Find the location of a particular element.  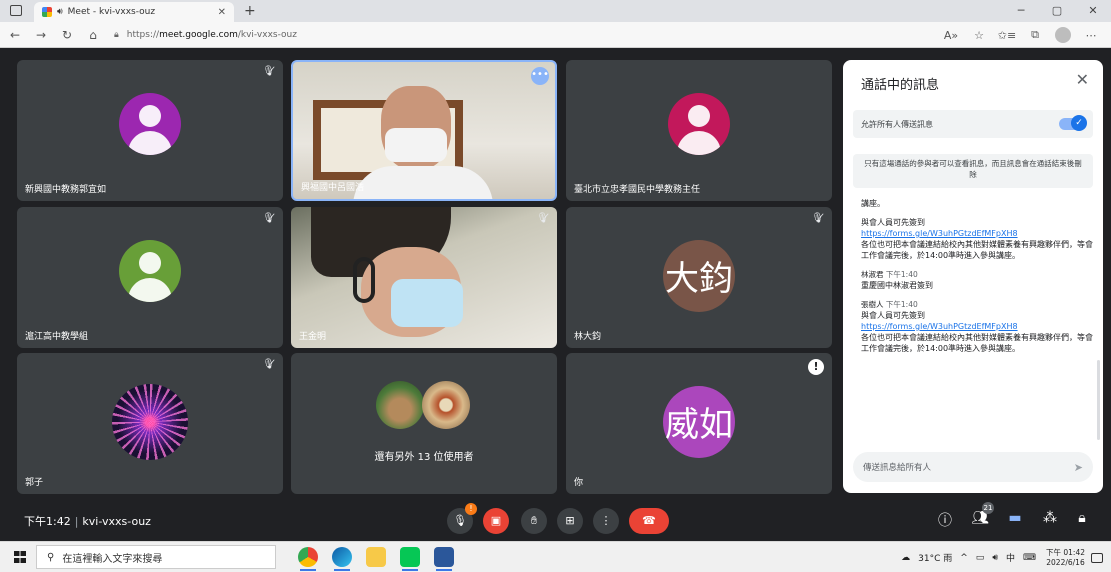

participant-name: 滬江高中教學組 is located at coordinates (57, 337).